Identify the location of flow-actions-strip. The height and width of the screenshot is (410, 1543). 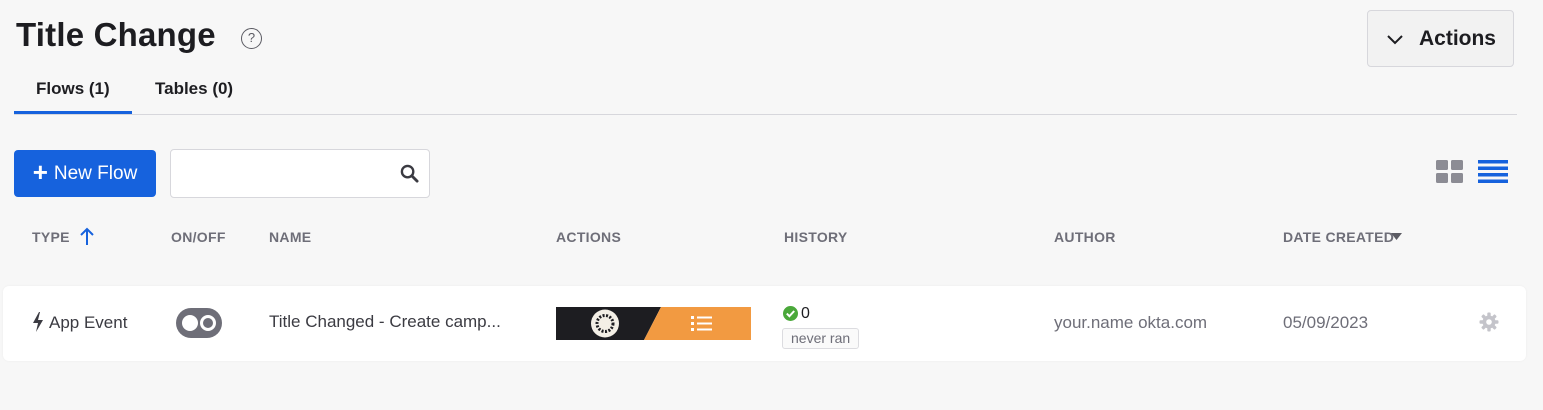
(653, 323).